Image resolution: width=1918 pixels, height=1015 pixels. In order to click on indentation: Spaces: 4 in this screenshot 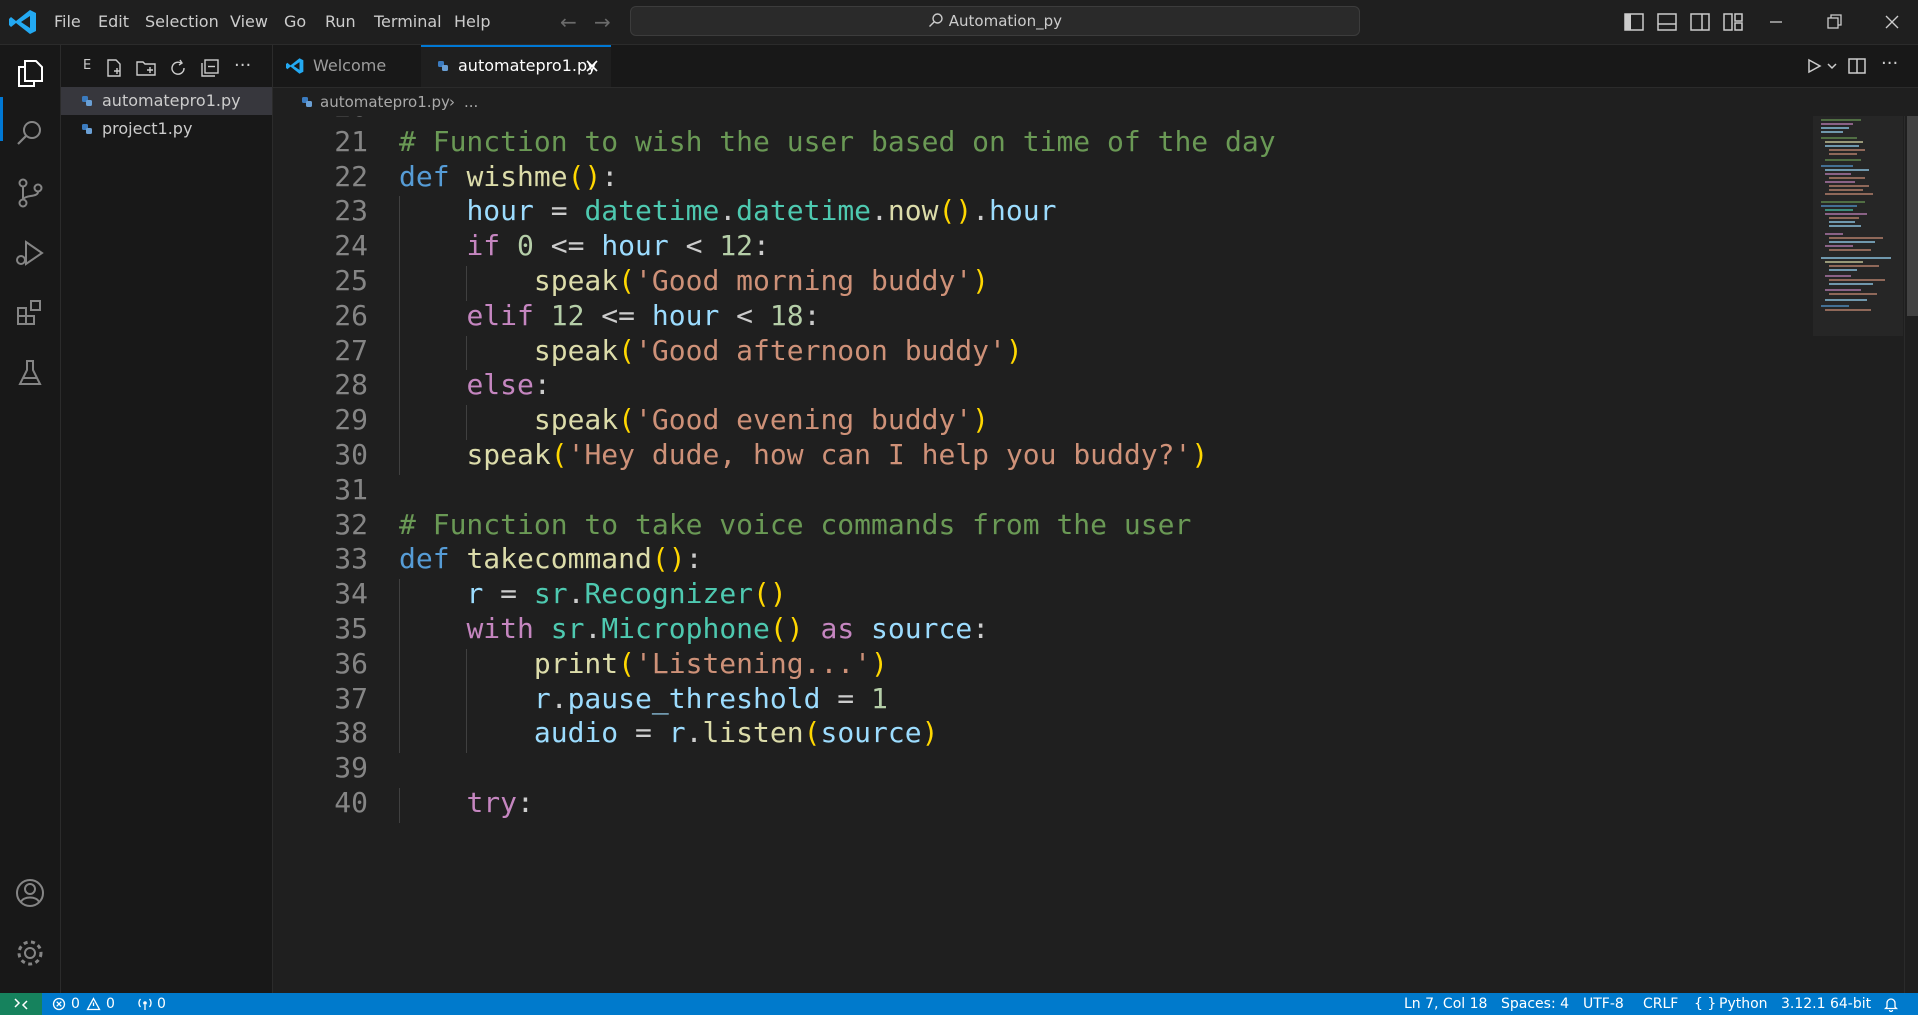, I will do `click(1535, 1004)`.